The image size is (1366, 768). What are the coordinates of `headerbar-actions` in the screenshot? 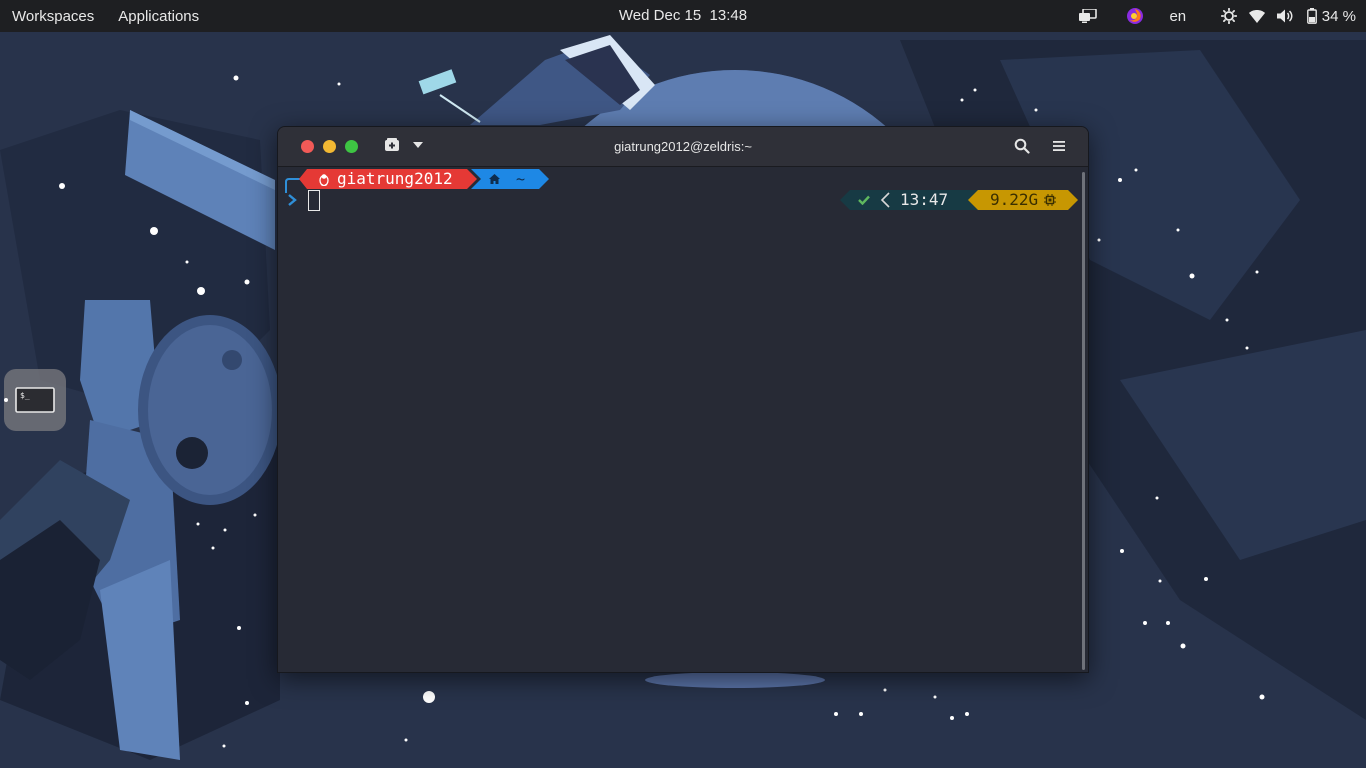 It's located at (1040, 146).